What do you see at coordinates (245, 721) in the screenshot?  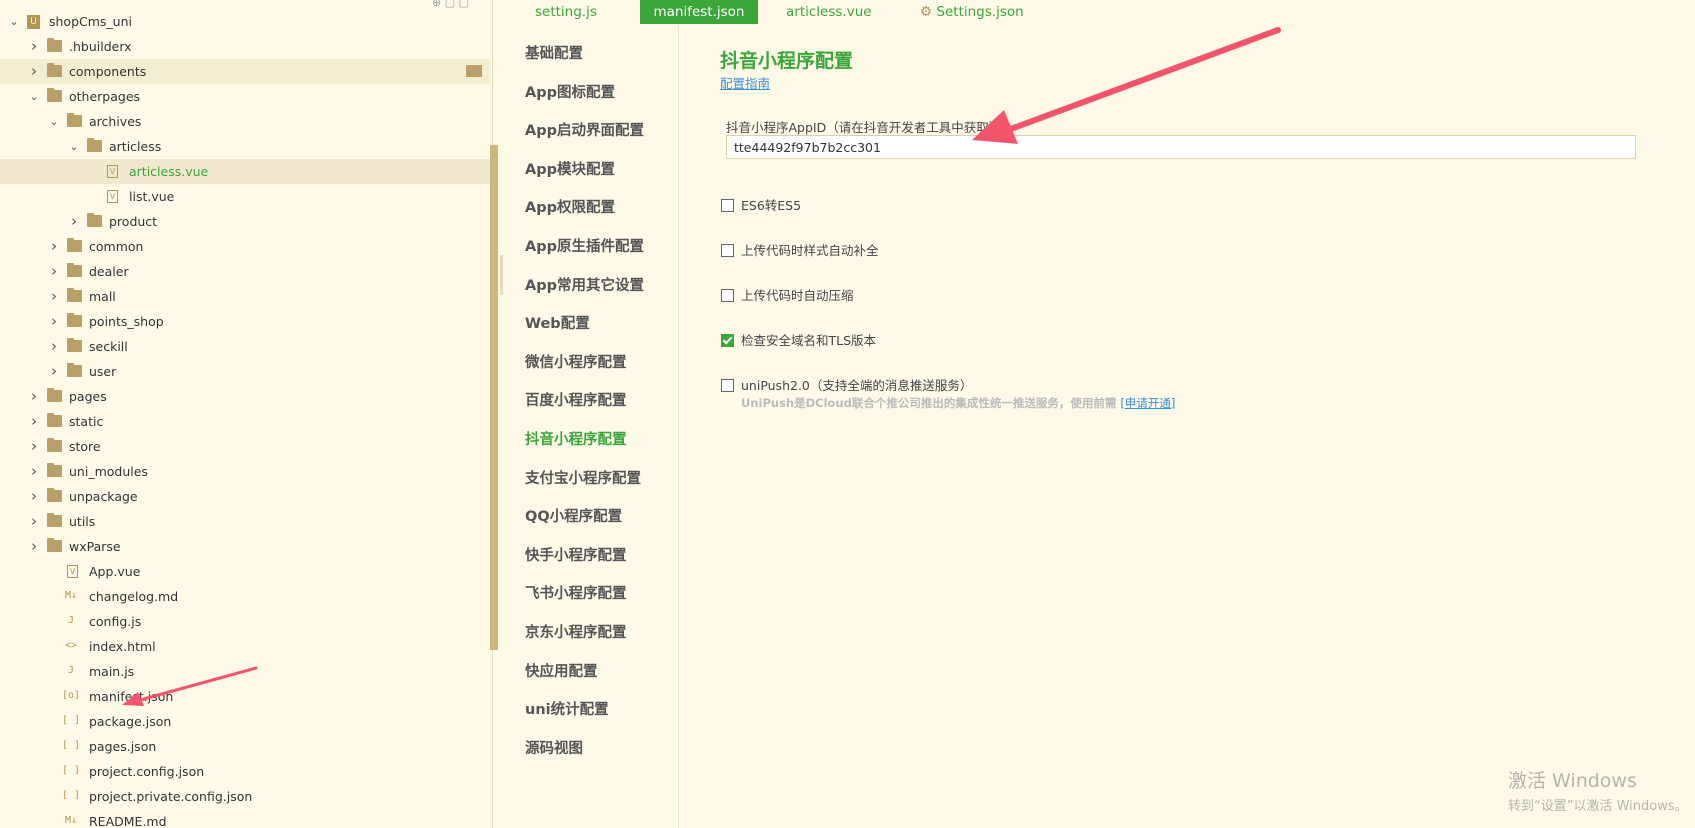 I see `tree-item-package-json: [ ] package.json` at bounding box center [245, 721].